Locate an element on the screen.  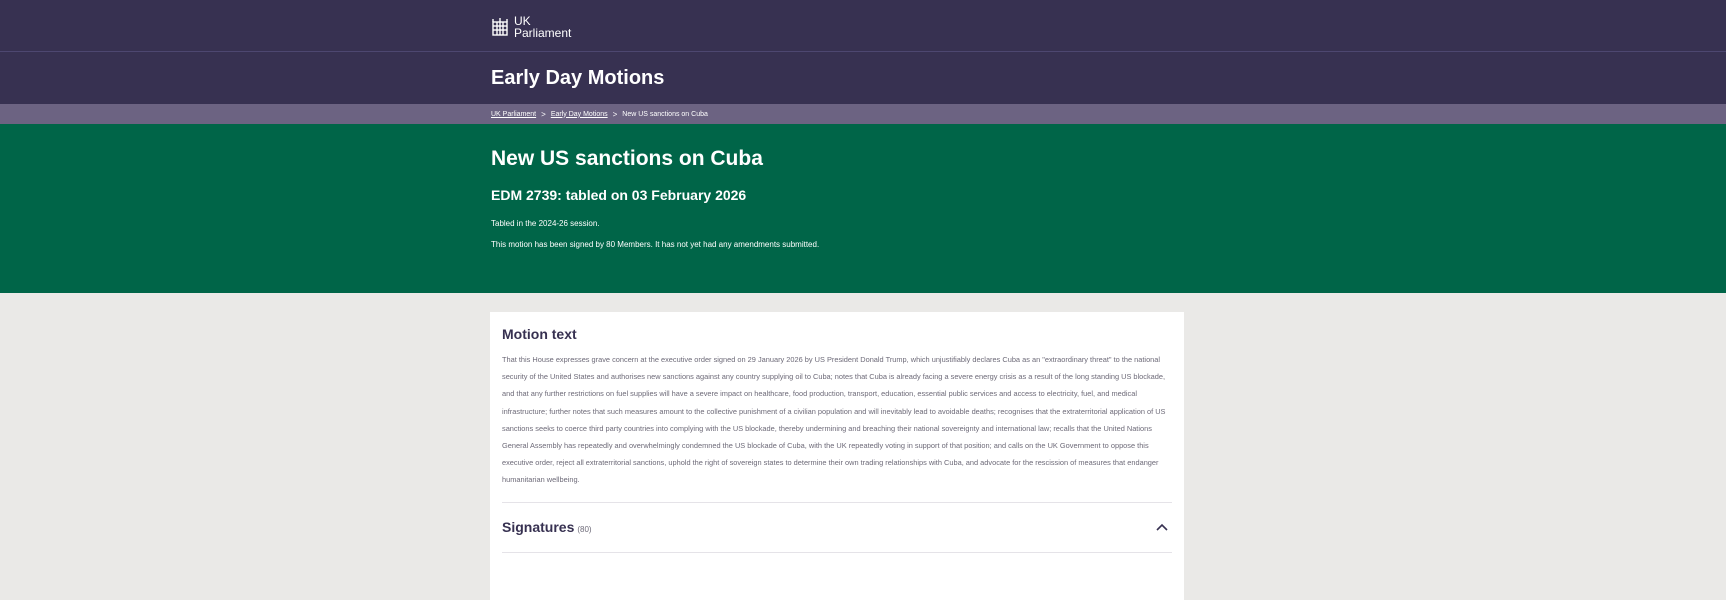
logo-text: UK Parliament is located at coordinates (542, 27).